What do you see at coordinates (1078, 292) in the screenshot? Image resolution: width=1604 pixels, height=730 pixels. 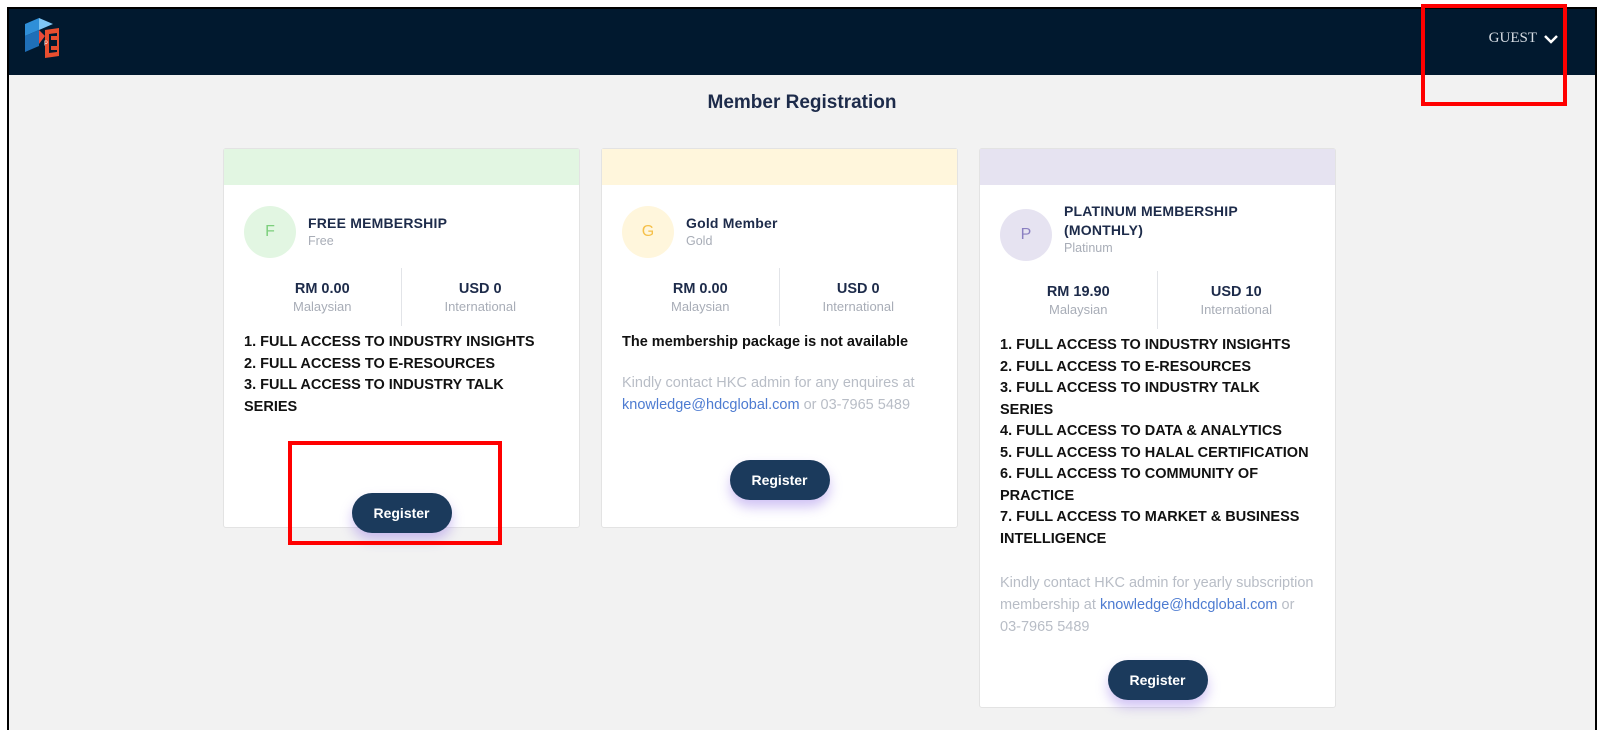 I see `price-local: RM 19.90` at bounding box center [1078, 292].